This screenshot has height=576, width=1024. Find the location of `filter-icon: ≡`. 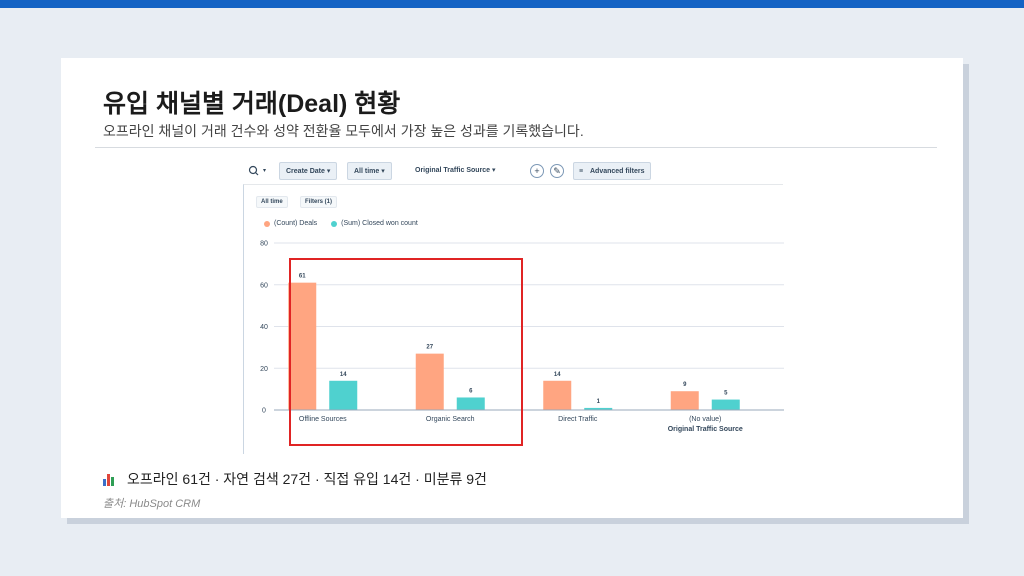

filter-icon: ≡ is located at coordinates (581, 171).